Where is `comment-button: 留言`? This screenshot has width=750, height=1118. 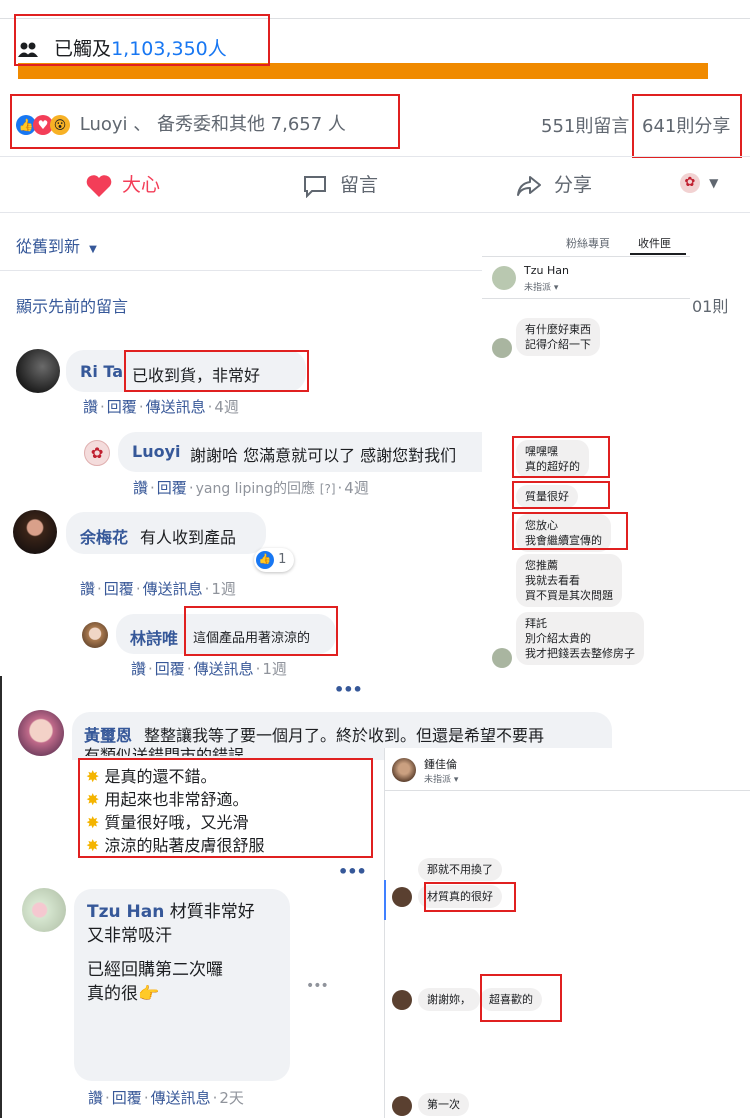 comment-button: 留言 is located at coordinates (340, 184).